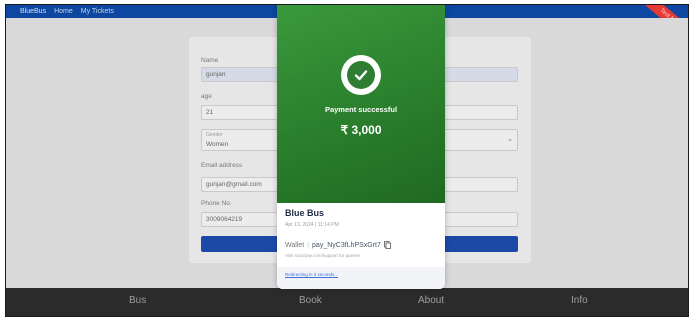 The width and height of the screenshot is (691, 319). What do you see at coordinates (510, 139) in the screenshot?
I see `chevron-down-icon: ⌄` at bounding box center [510, 139].